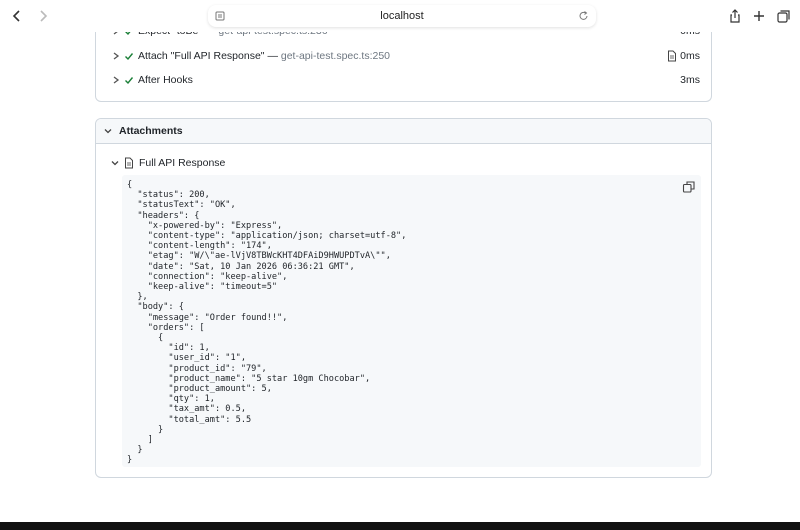 Image resolution: width=800 pixels, height=530 pixels. I want to click on step-location: get-api-test.spec.ts:250, so click(335, 56).